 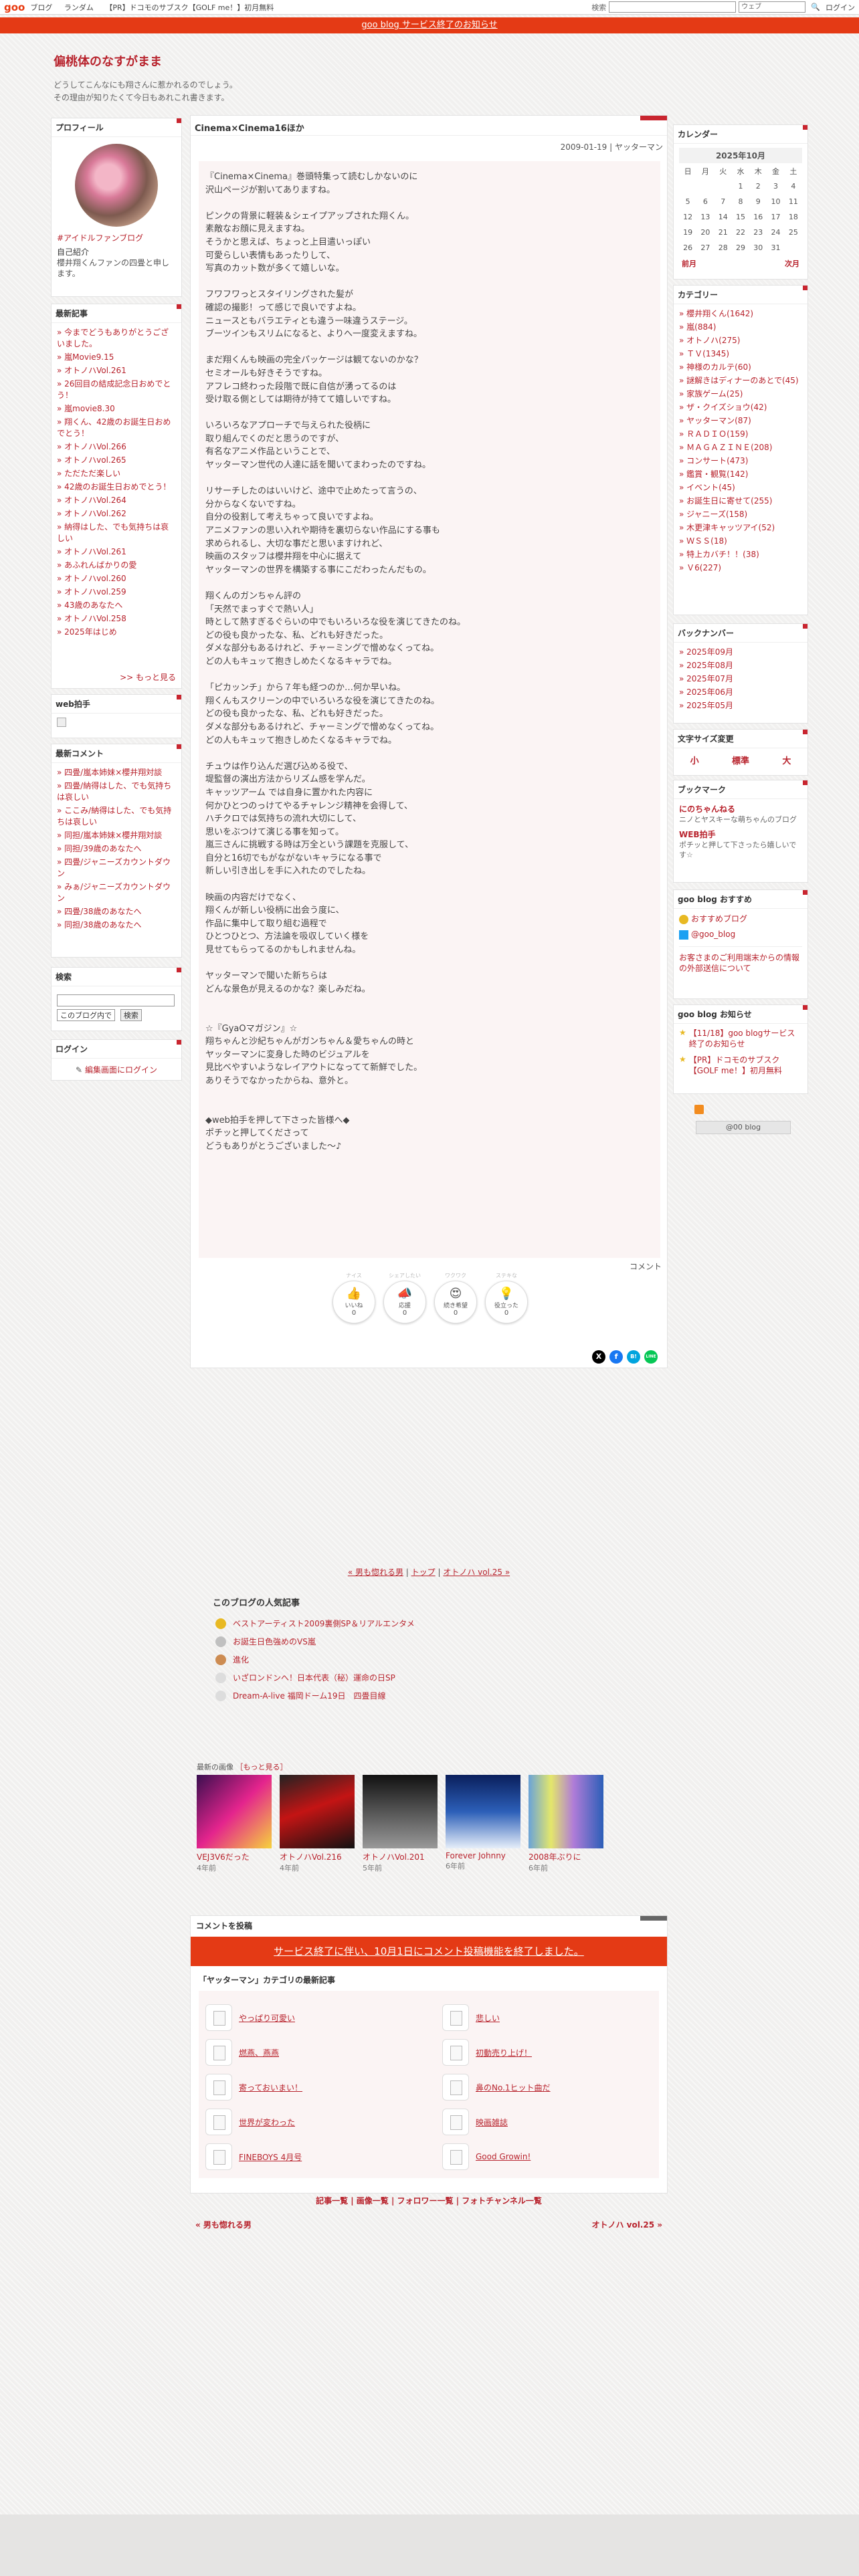 What do you see at coordinates (270, 2087) in the screenshot?
I see `category-article-link: 寄っておいまい！` at bounding box center [270, 2087].